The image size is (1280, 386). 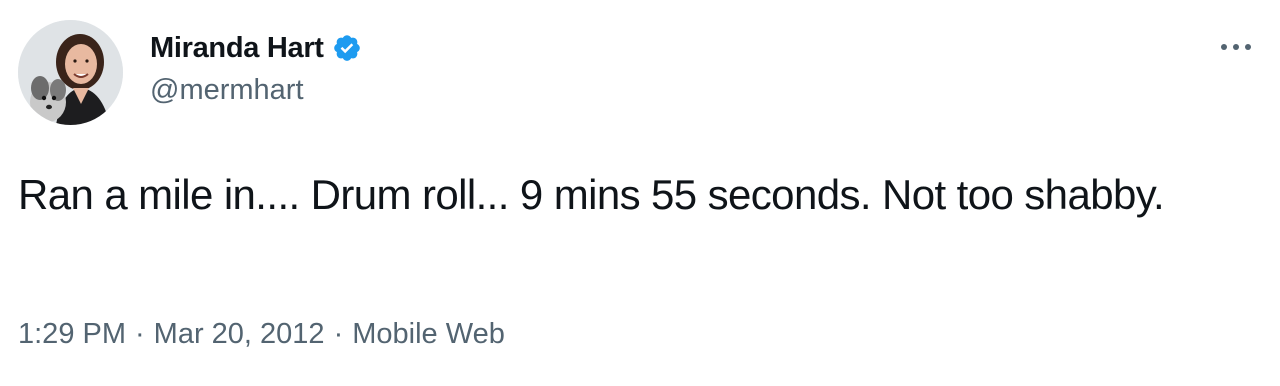 What do you see at coordinates (347, 48) in the screenshot?
I see `verified-badge-icon` at bounding box center [347, 48].